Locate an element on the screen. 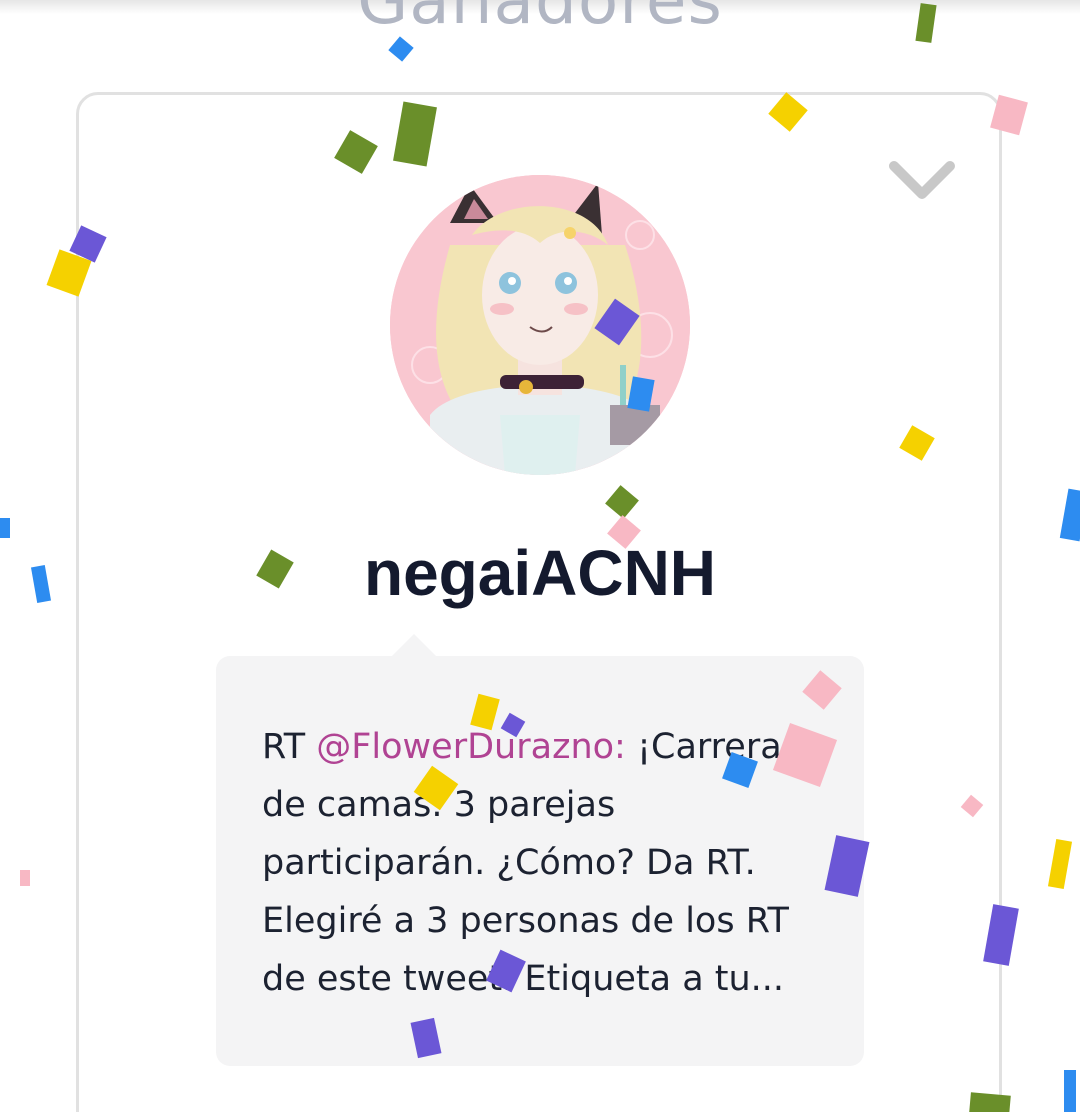 The height and width of the screenshot is (1112, 1080). section-title: Ganadores is located at coordinates (540, 19).